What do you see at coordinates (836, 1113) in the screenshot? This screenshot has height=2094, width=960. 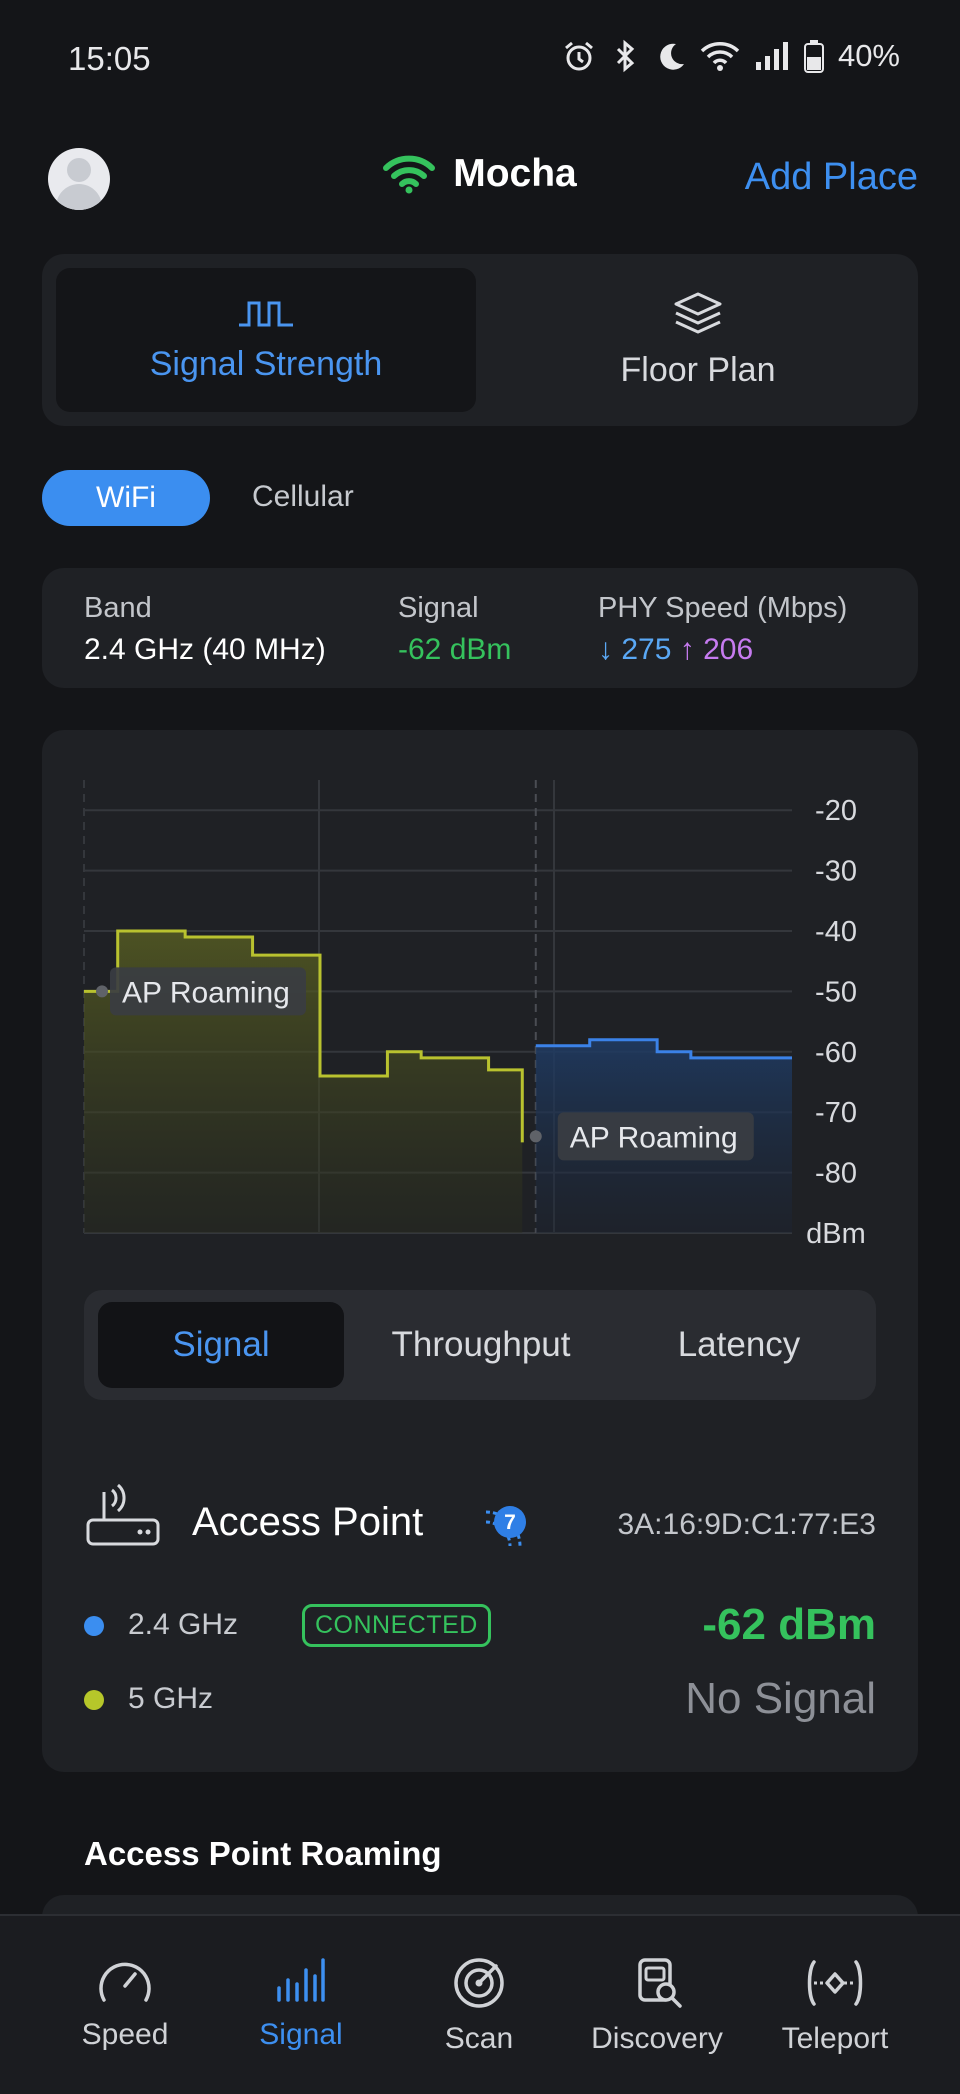 I see `y-tick-label: -70` at bounding box center [836, 1113].